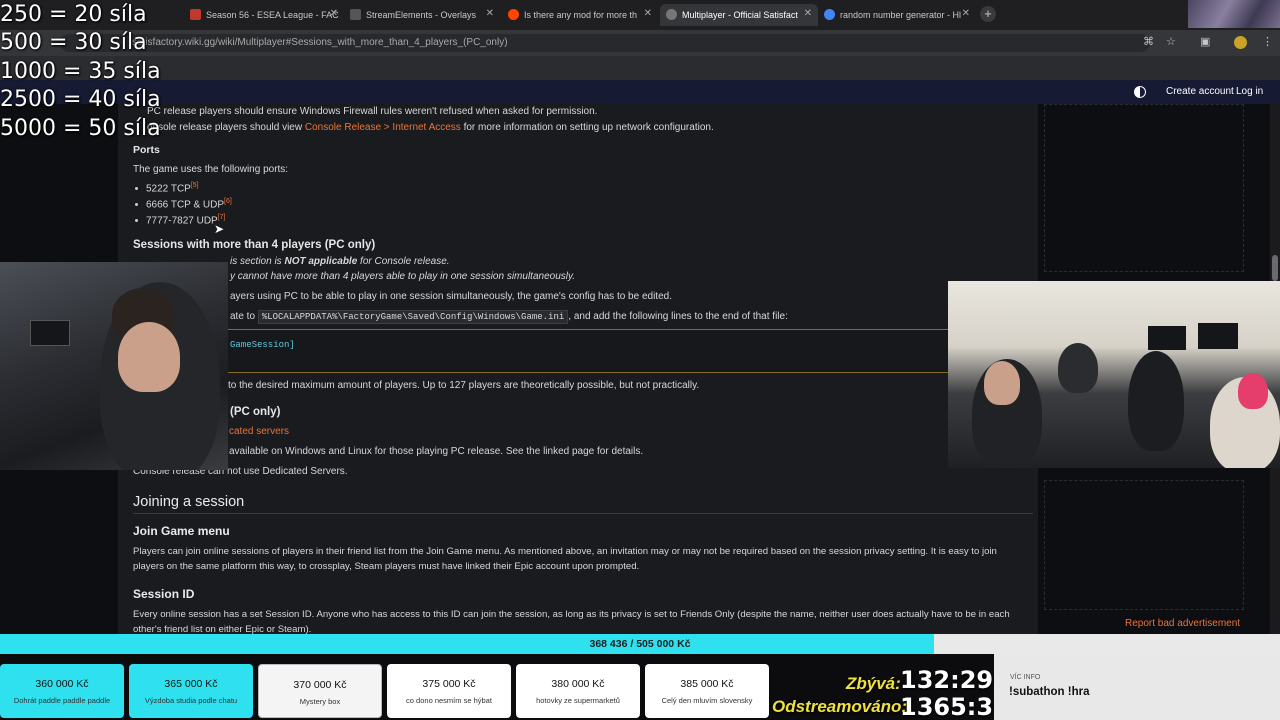 The width and height of the screenshot is (1280, 720). Describe the element at coordinates (228, 201) in the screenshot. I see `ref-link: [6]` at that location.